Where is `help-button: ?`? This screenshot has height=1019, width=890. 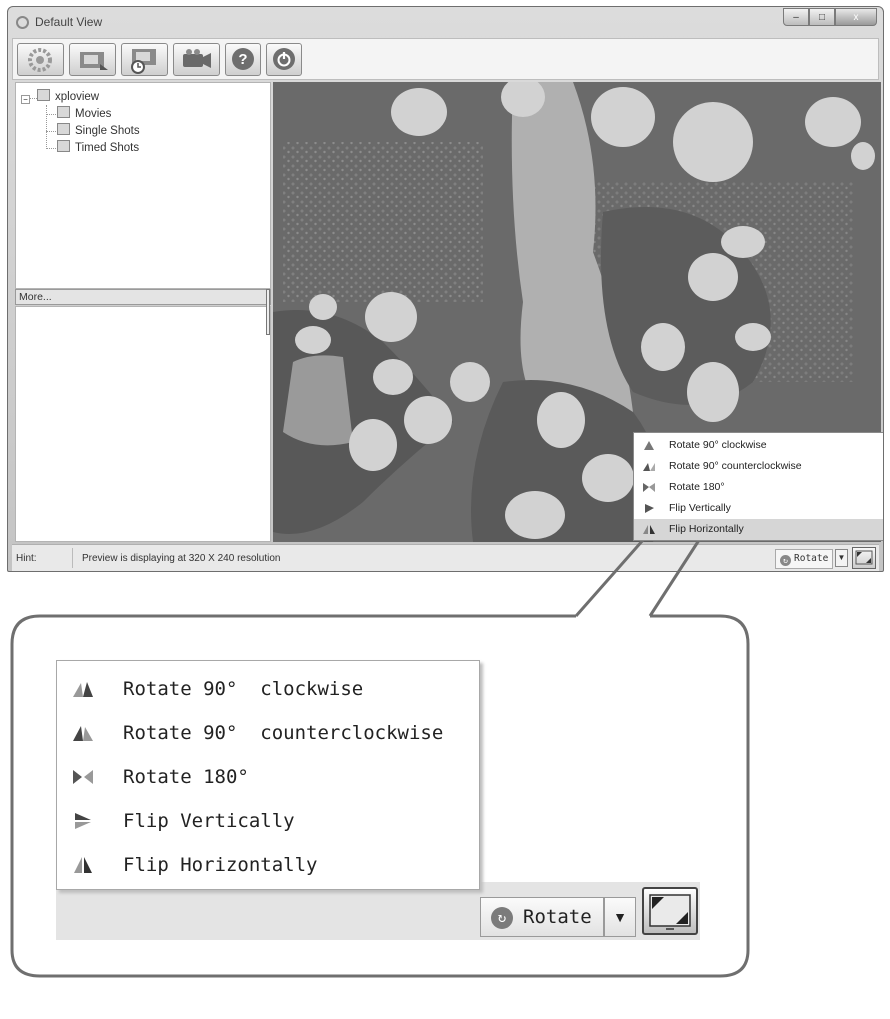
help-button: ? is located at coordinates (243, 59).